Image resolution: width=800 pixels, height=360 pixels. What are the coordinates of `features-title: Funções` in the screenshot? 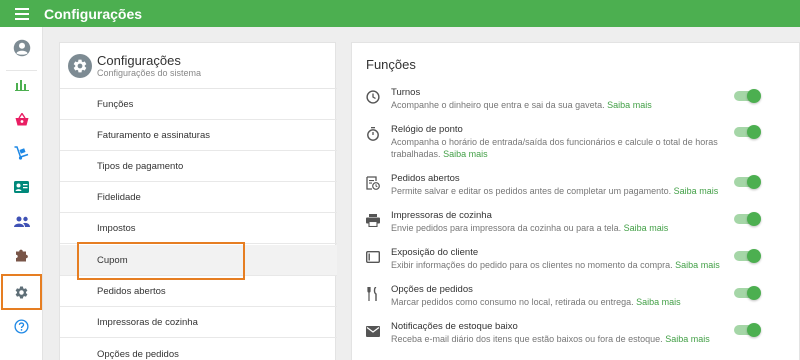 It's located at (391, 64).